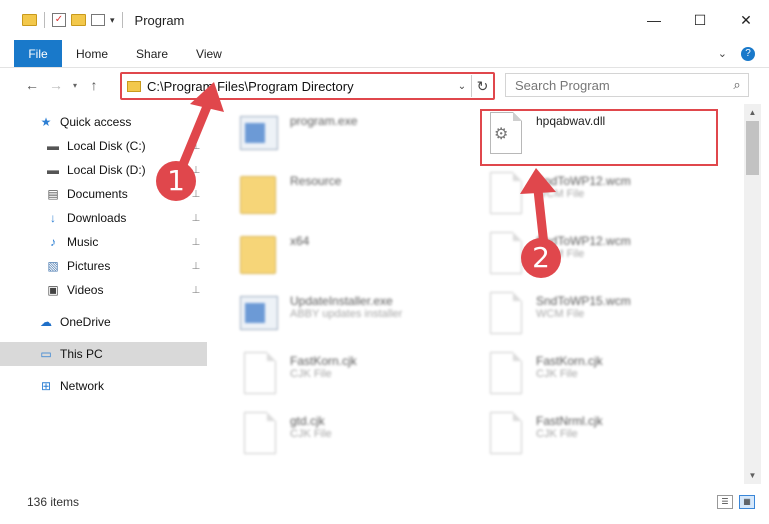  I want to click on search-icon: ⌕, so click(737, 85).